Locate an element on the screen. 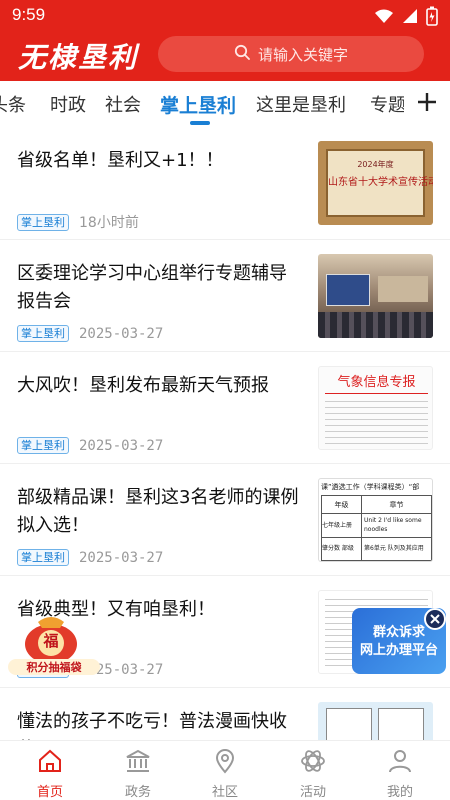 This screenshot has height=800, width=450. nav-profile-label: 我的 is located at coordinates (399, 792).